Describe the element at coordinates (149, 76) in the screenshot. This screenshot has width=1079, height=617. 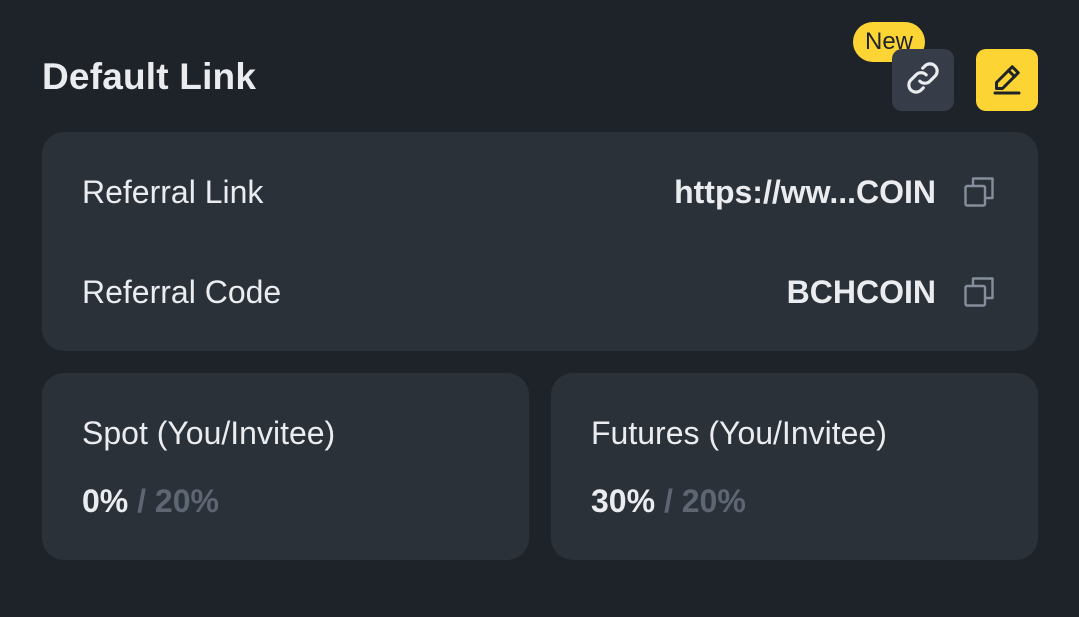
I see `page-title: Default Link` at that location.